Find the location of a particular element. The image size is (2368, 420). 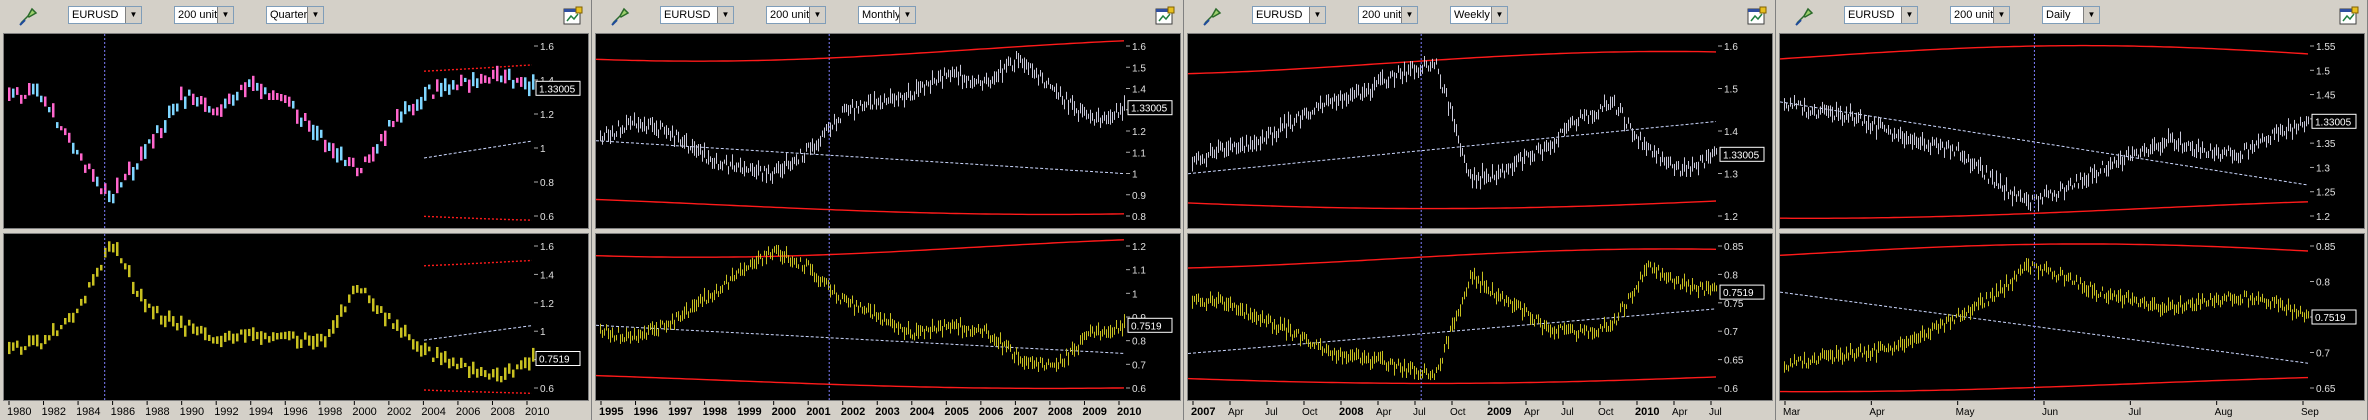

oscillator-chart-pane: 1.21.110.90.80.70.60.7519 is located at coordinates (888, 317).